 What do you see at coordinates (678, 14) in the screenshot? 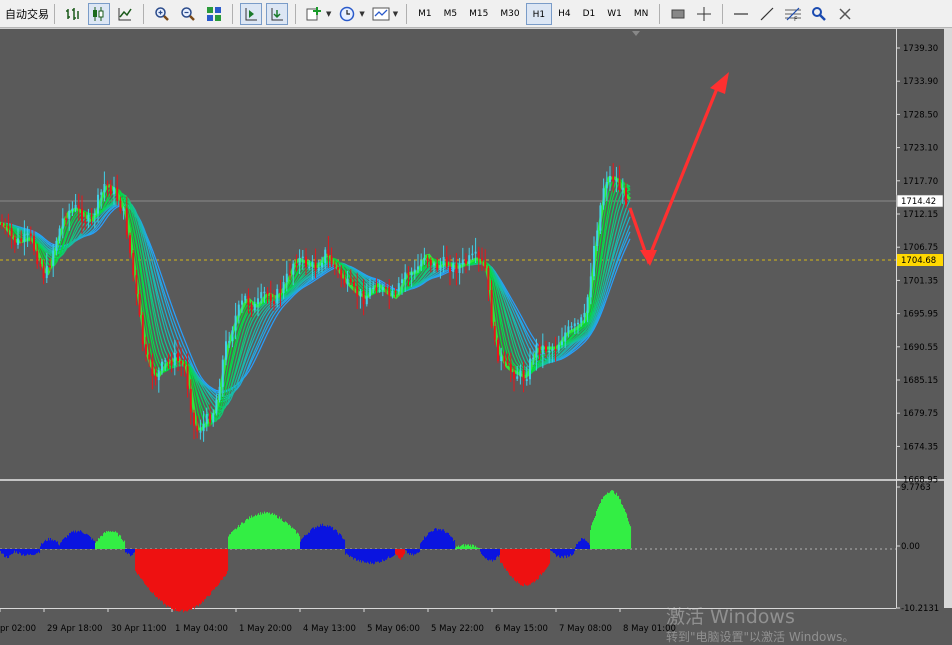
I see `cursor-rect-icon` at bounding box center [678, 14].